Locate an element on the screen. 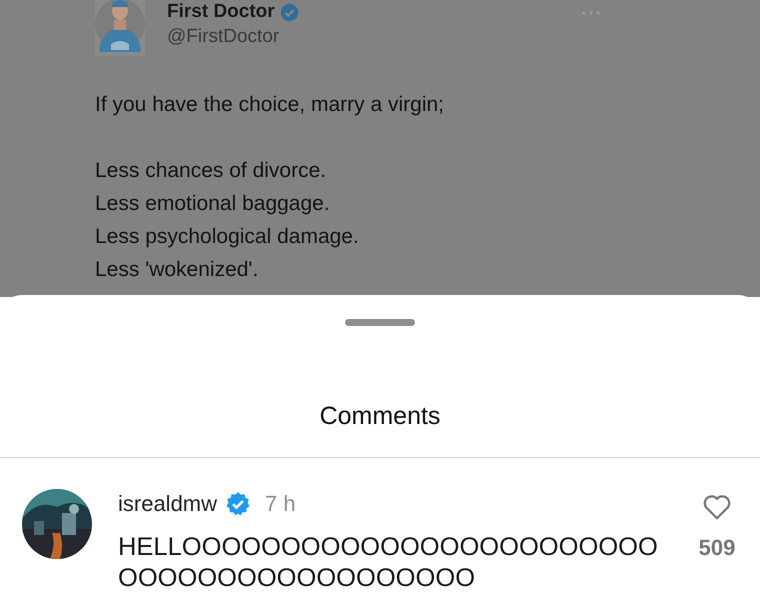  comment-text: HELLOOOOOOOOOOOOOOOOOOOOOOOOOOOOOOOOOOOOOOOOOO is located at coordinates (388, 563).